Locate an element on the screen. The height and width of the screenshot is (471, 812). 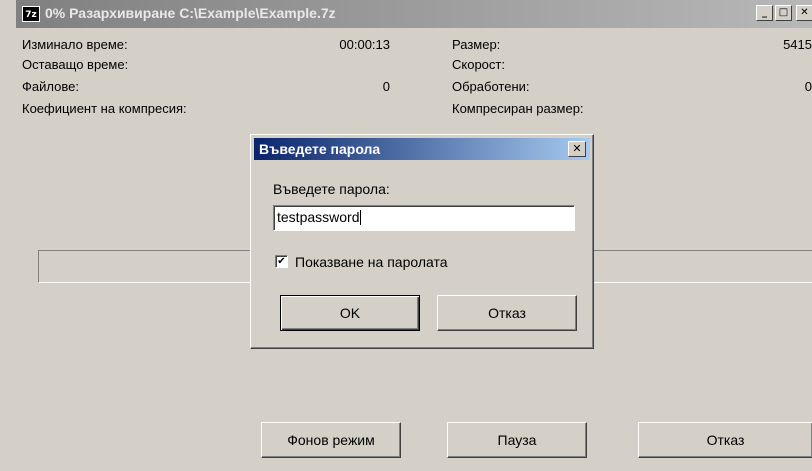
password-input: testpassword is located at coordinates (424, 218).